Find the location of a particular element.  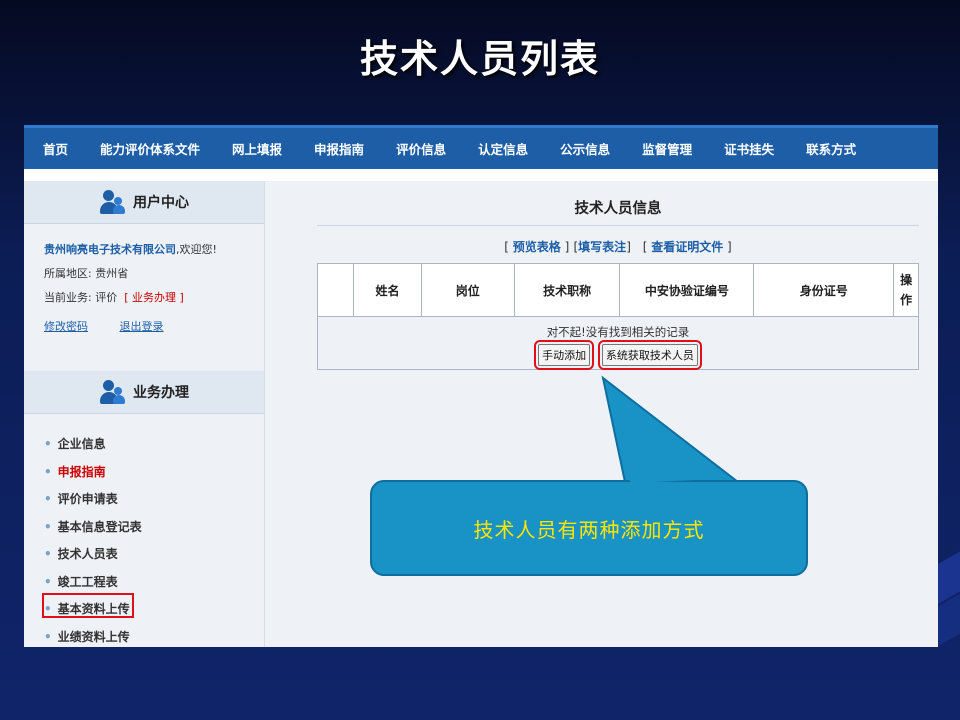

callout-text: 技术人员有两种添加方式 is located at coordinates (589, 529).